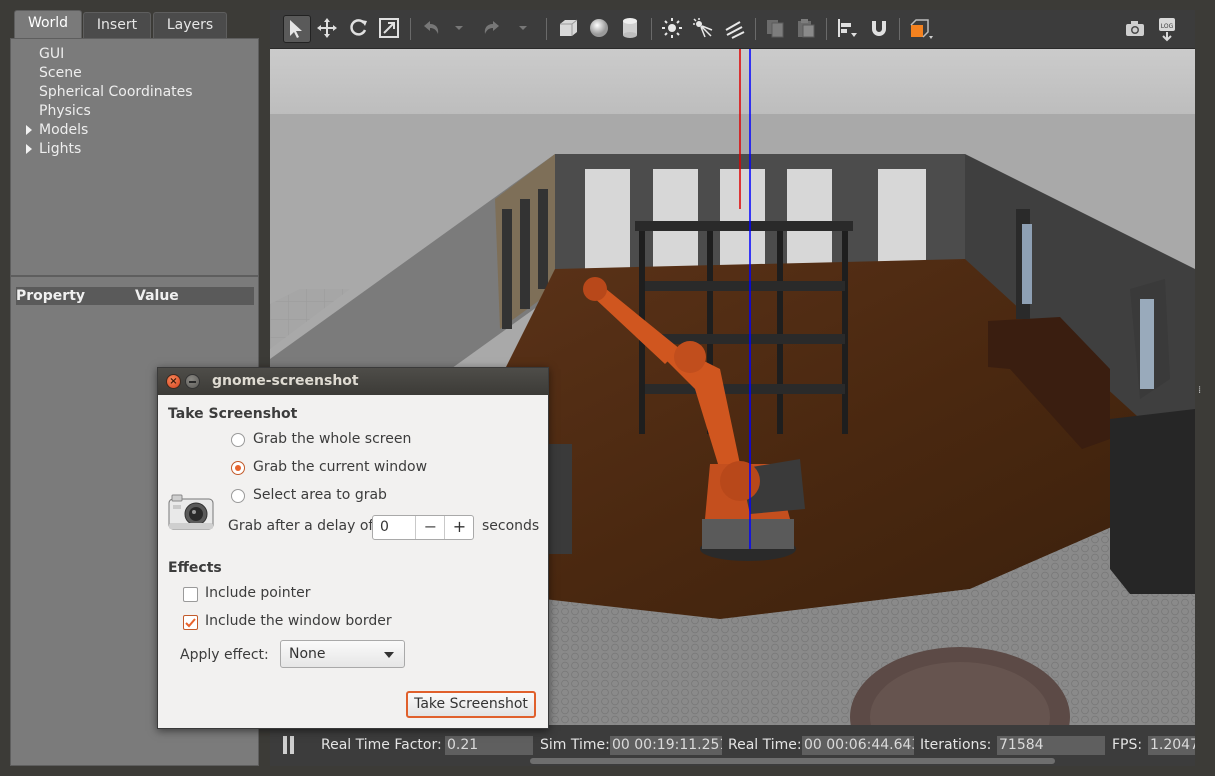 This screenshot has width=1215, height=776. I want to click on fps-label: FPS:, so click(1127, 745).